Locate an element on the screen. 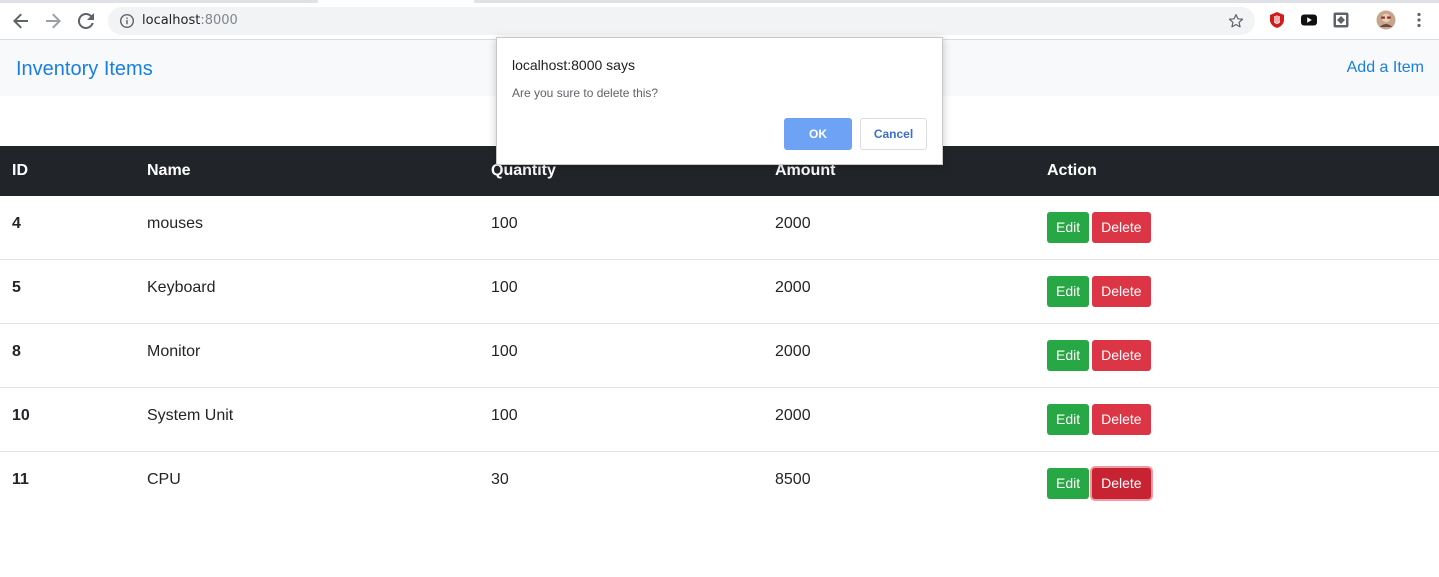 The height and width of the screenshot is (577, 1439). back-icon is located at coordinates (21, 21).